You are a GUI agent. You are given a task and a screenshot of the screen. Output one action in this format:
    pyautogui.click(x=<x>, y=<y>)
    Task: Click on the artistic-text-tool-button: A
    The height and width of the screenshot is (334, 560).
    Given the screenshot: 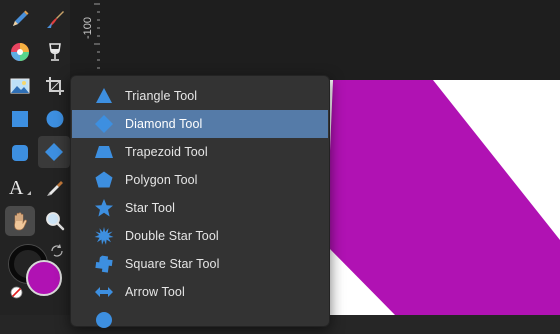 What is the action you would take?
    pyautogui.click(x=20, y=187)
    